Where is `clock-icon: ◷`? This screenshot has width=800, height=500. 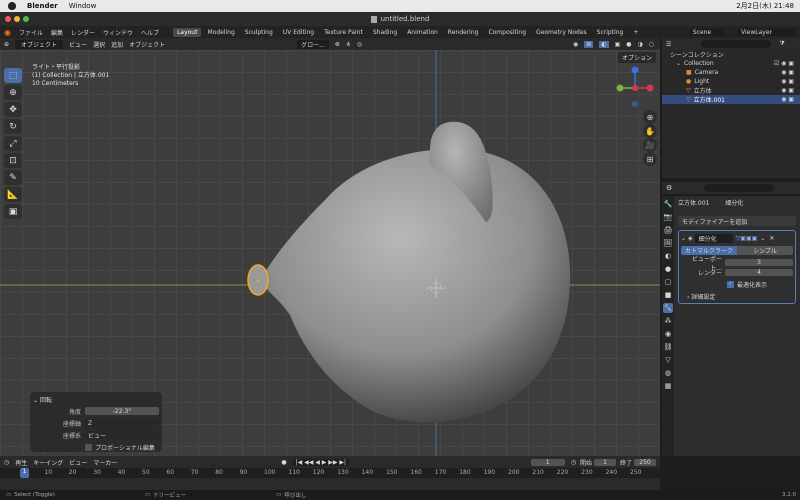
clock-icon: ◷ is located at coordinates (573, 462).